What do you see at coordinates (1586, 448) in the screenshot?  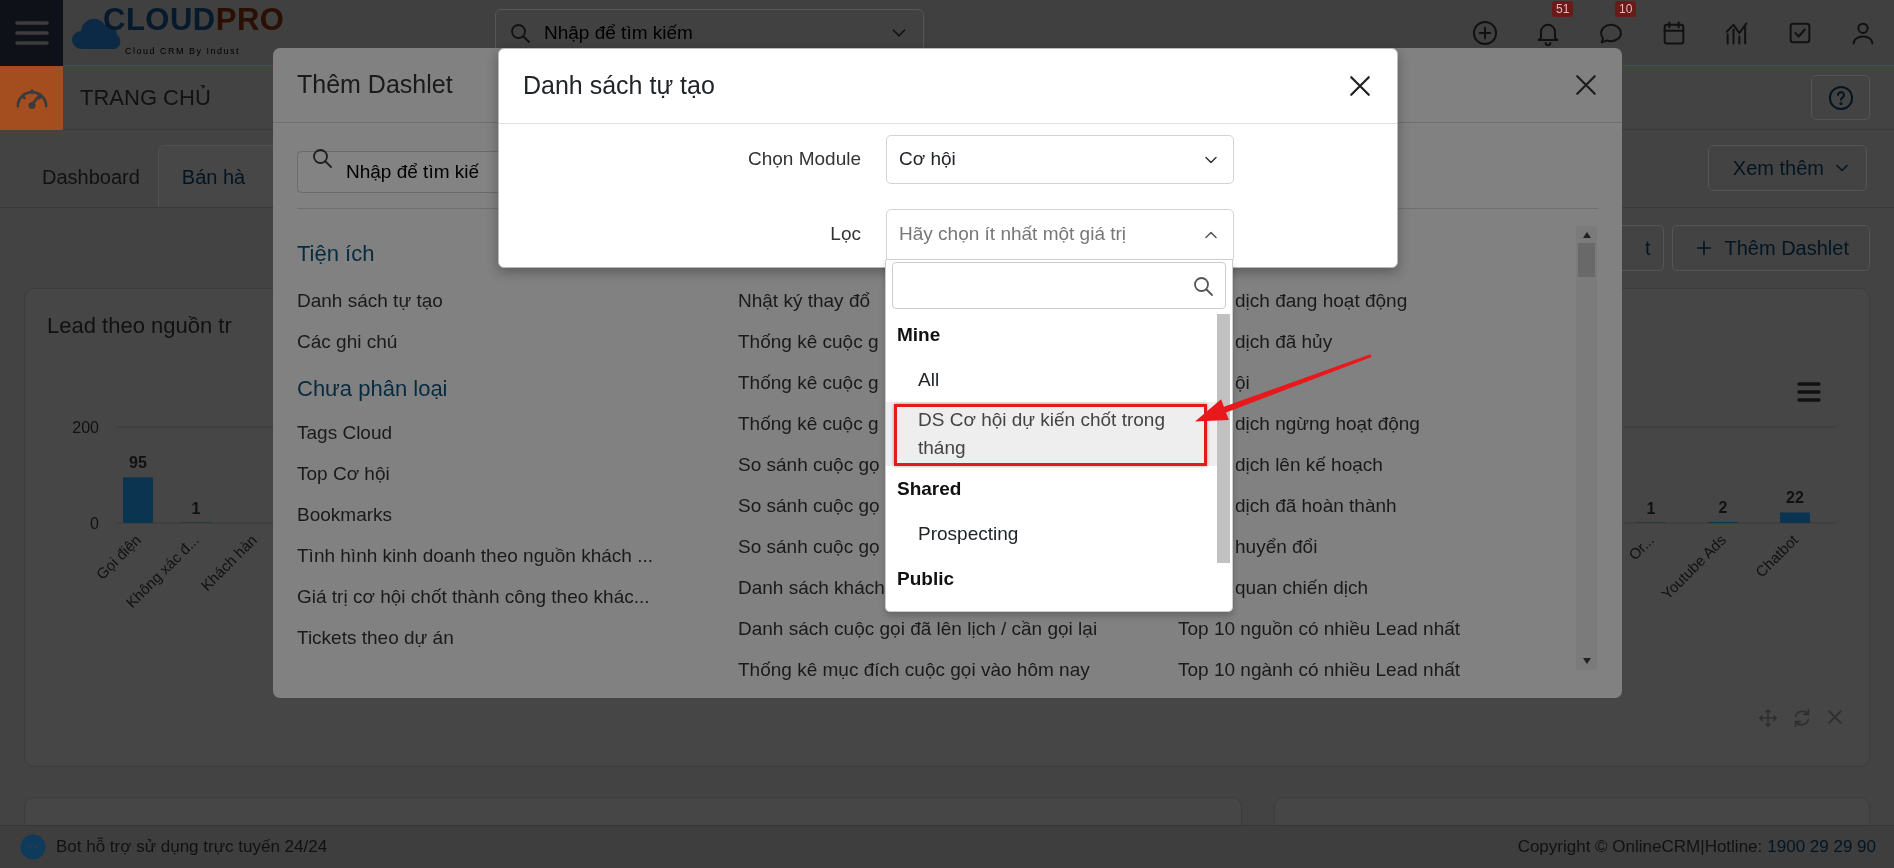 I see `scrollbar` at bounding box center [1586, 448].